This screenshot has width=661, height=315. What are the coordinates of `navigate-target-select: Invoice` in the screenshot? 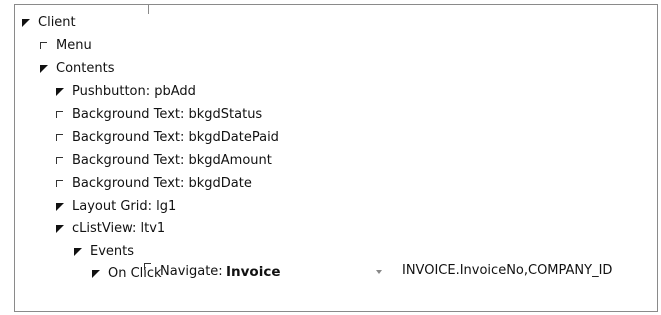 It's located at (305, 272).